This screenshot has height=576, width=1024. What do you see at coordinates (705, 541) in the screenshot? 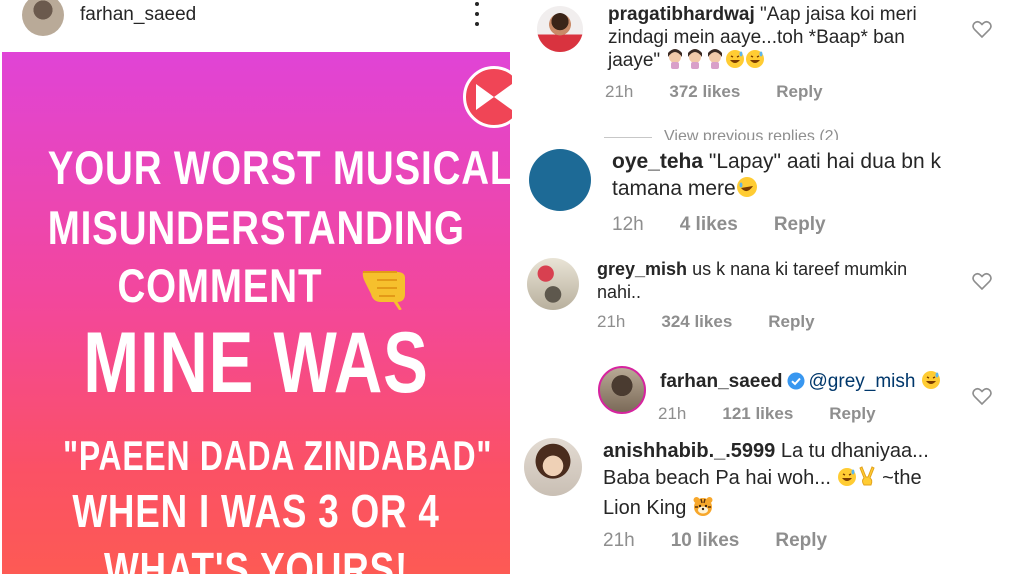
I see `comment-likes: 10 likes` at bounding box center [705, 541].